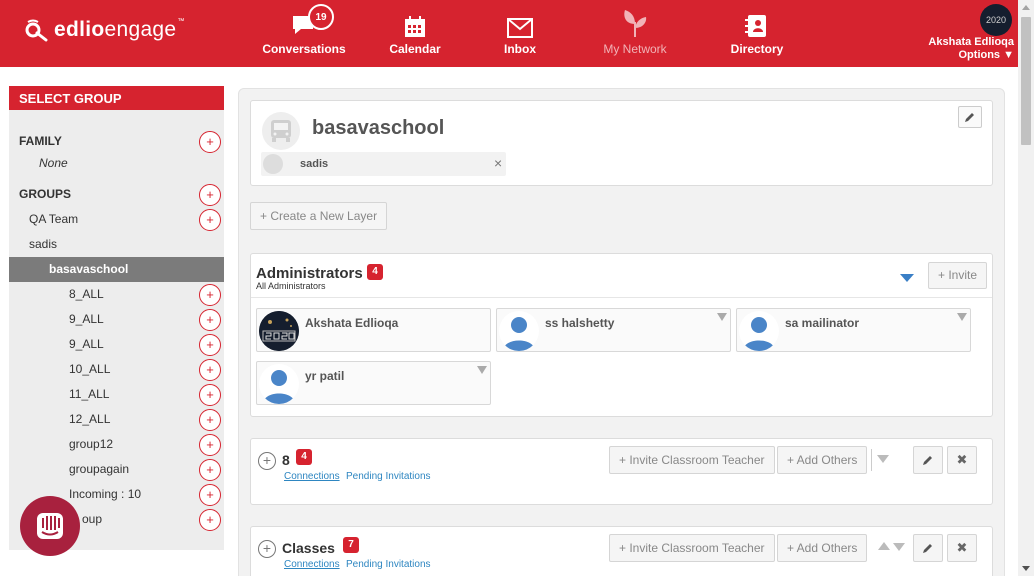  What do you see at coordinates (273, 164) in the screenshot?
I see `school-building-icon` at bounding box center [273, 164].